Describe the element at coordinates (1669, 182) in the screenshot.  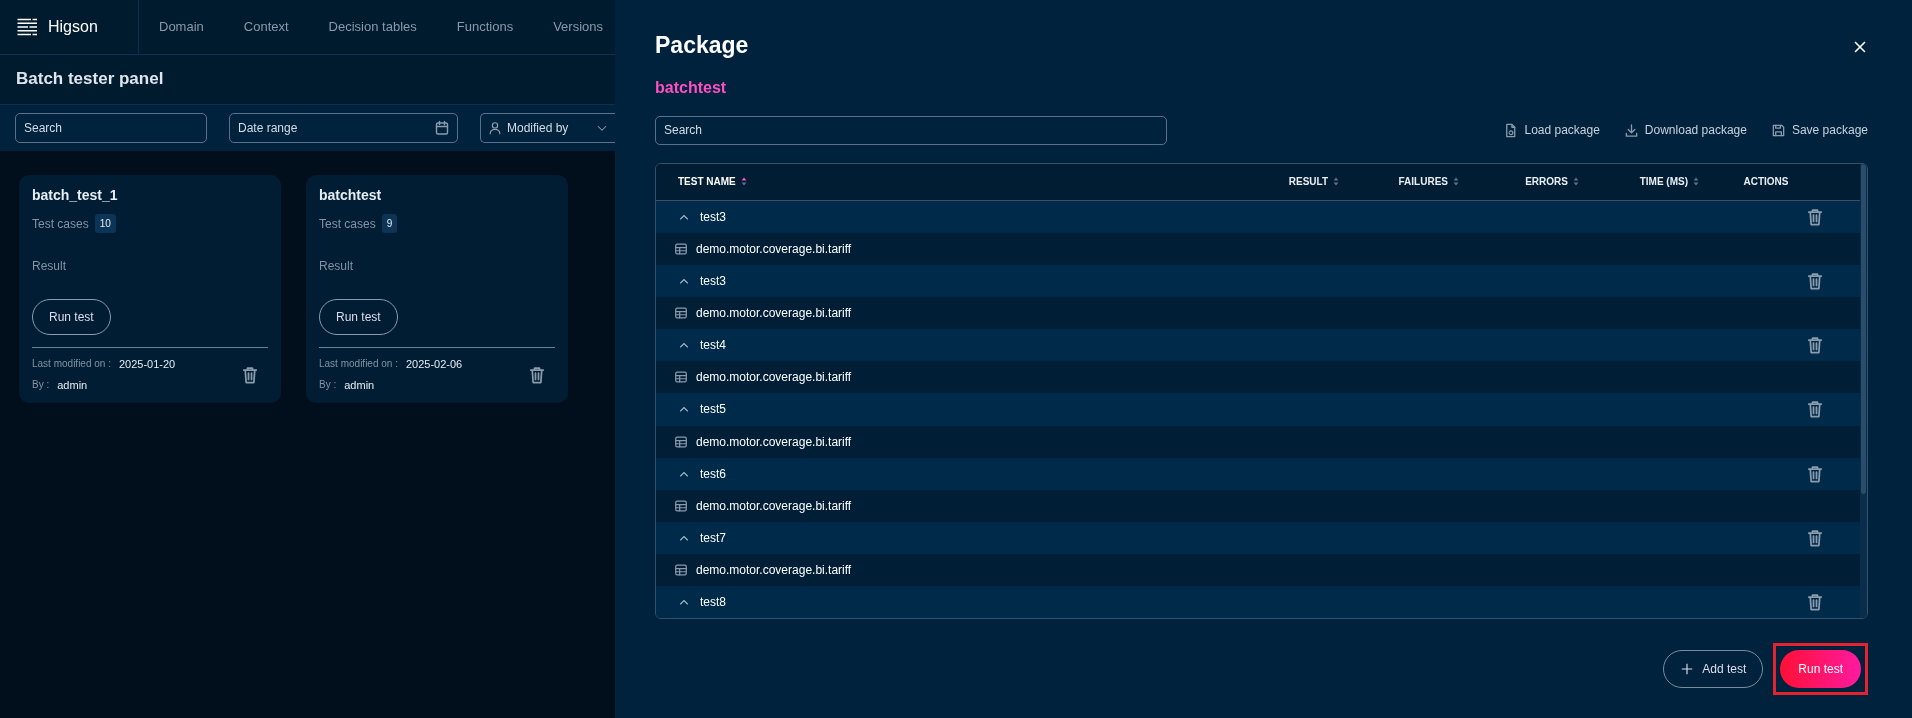
I see `column-header: TIME (MS)` at that location.